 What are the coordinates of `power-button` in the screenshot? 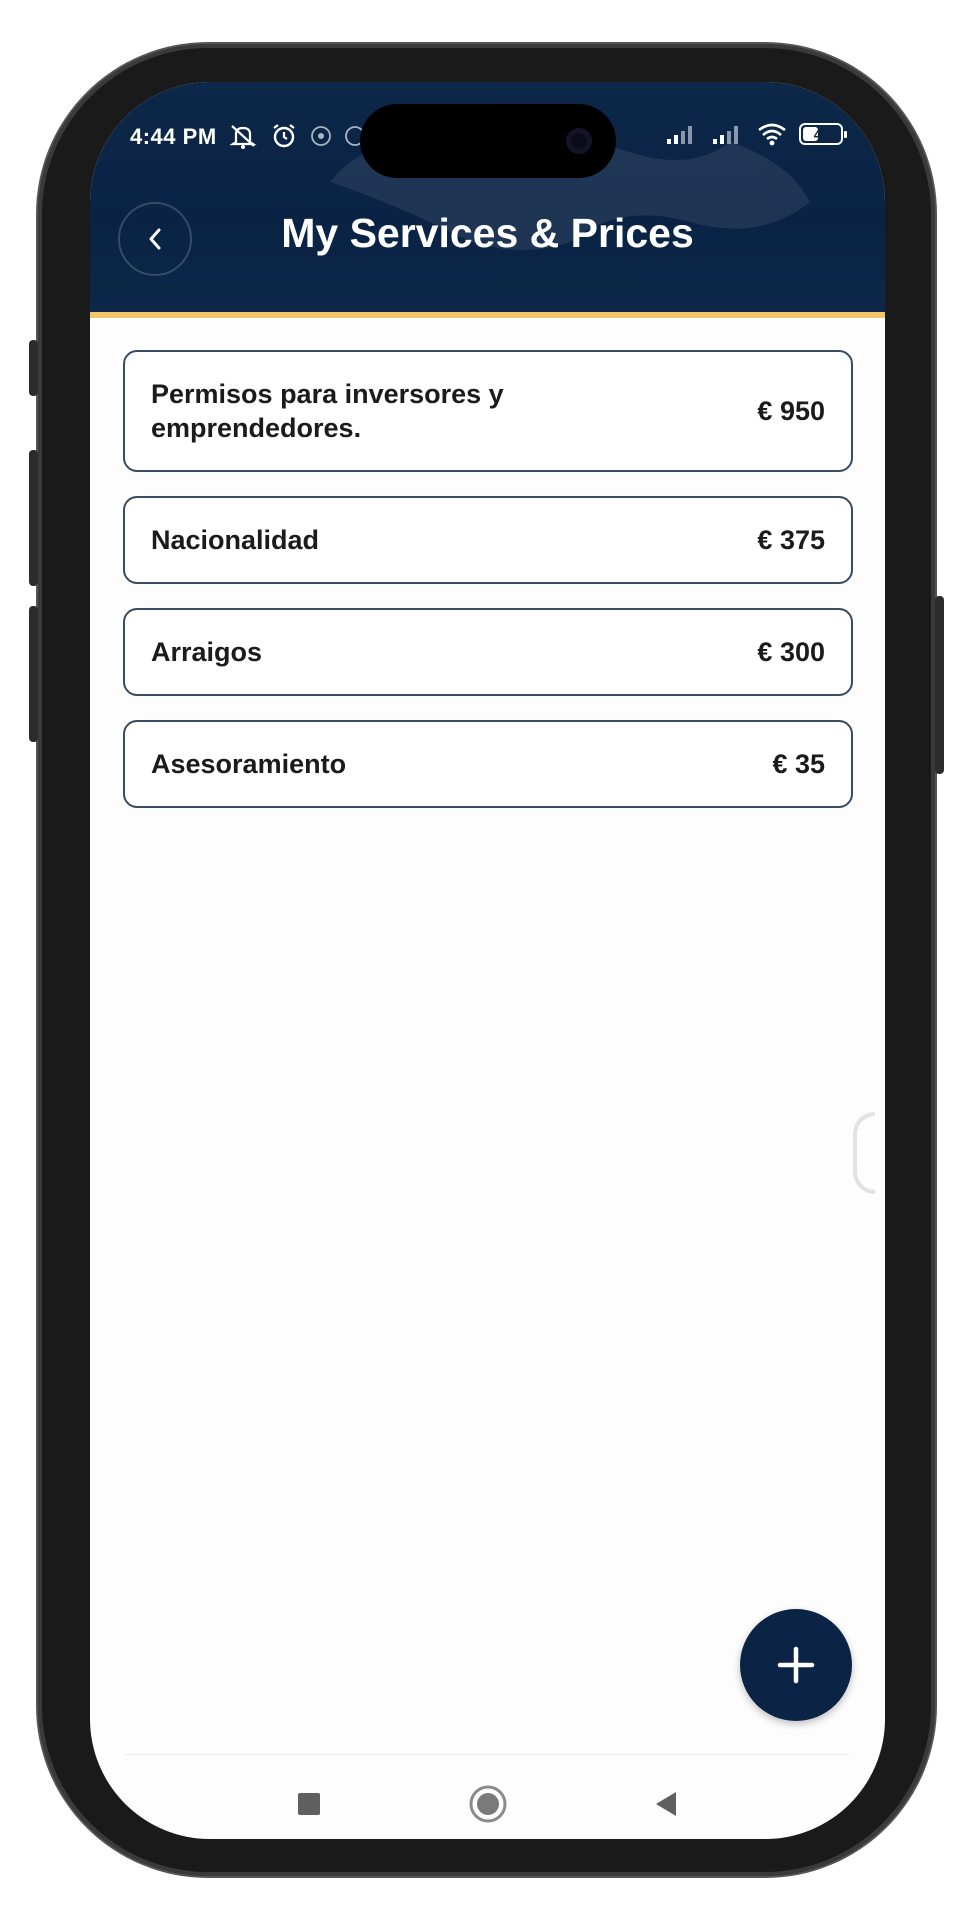 It's located at (939, 685).